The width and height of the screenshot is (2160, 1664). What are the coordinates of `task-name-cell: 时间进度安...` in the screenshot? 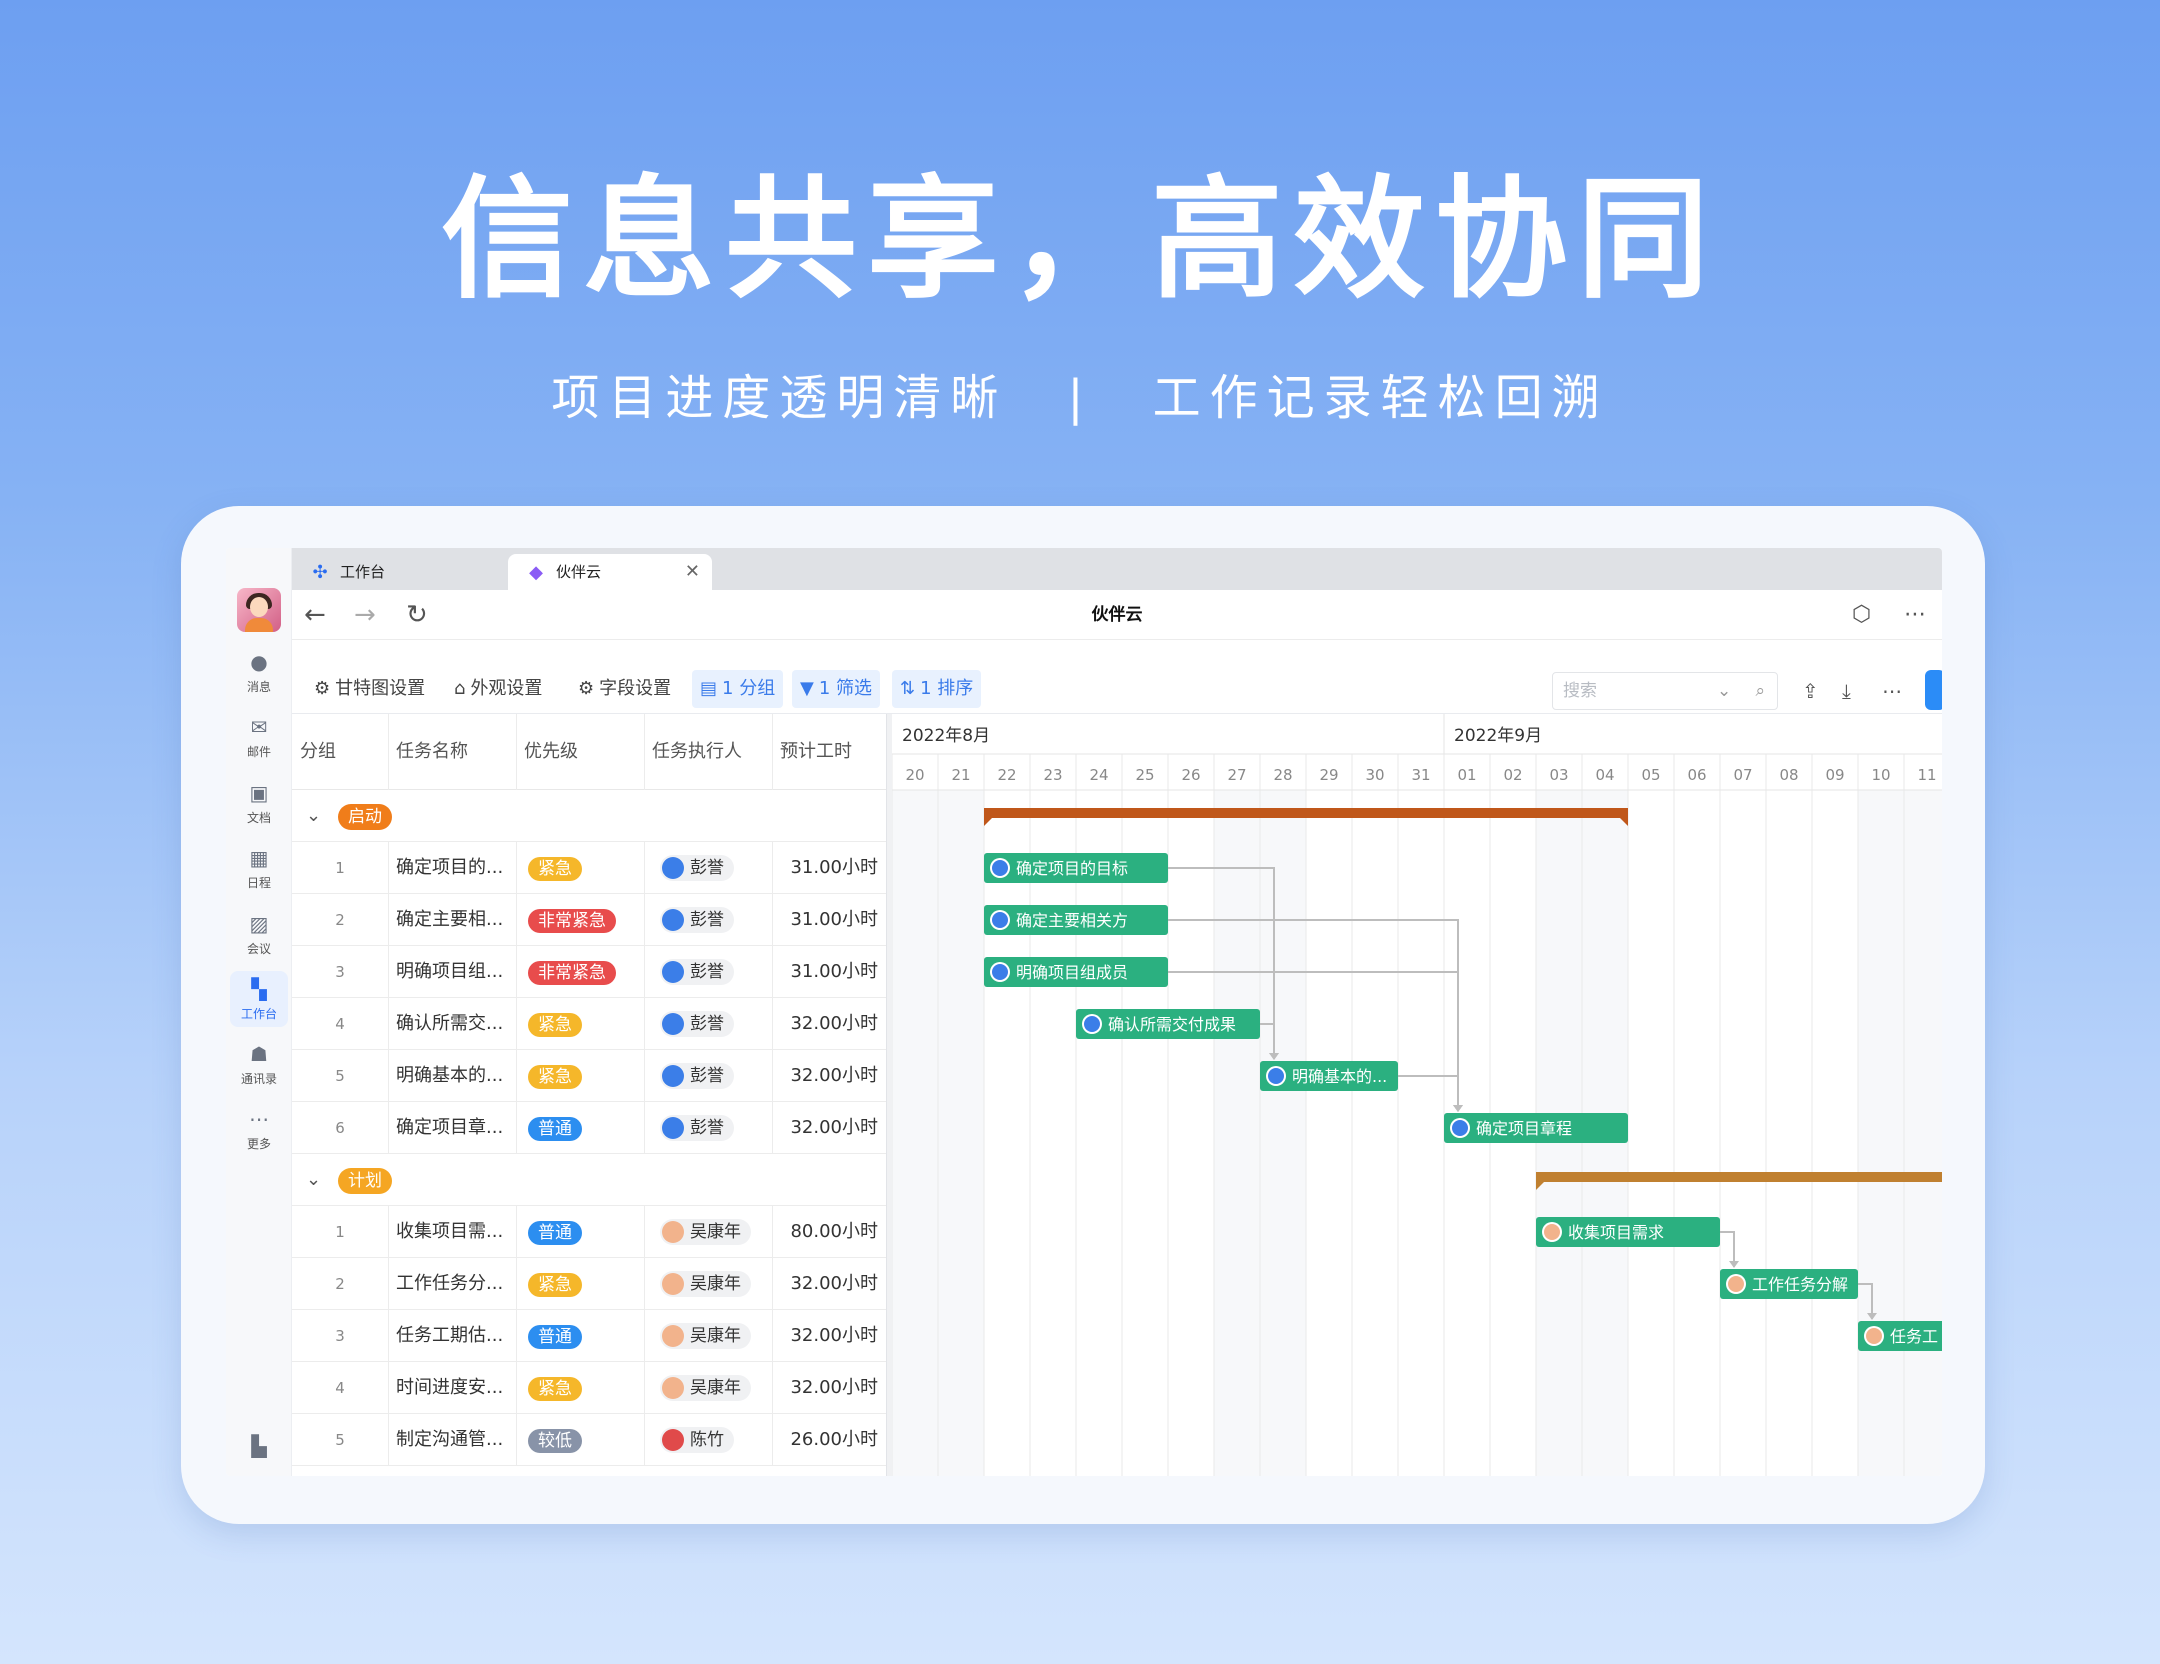 It's located at (449, 1388).